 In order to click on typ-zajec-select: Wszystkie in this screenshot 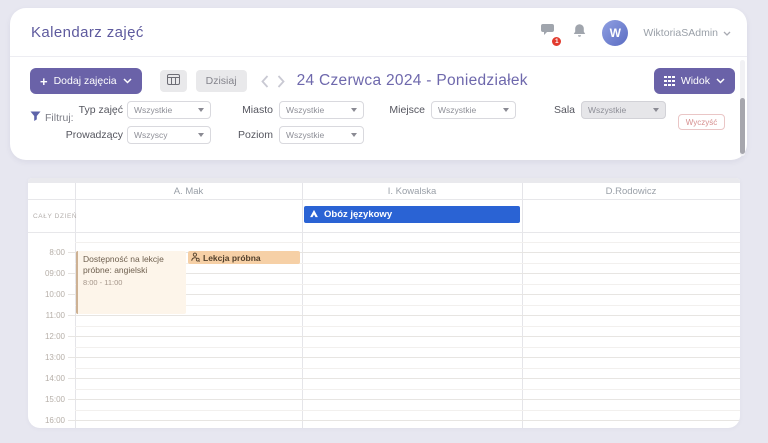, I will do `click(169, 110)`.